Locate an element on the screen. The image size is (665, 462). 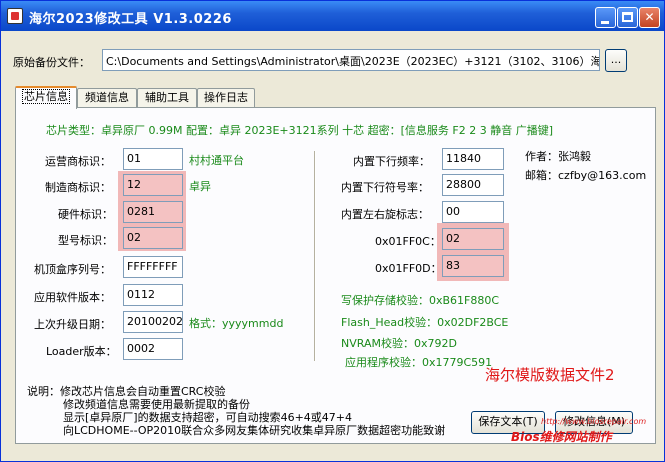
symrate-field: 28800 is located at coordinates (473, 185).